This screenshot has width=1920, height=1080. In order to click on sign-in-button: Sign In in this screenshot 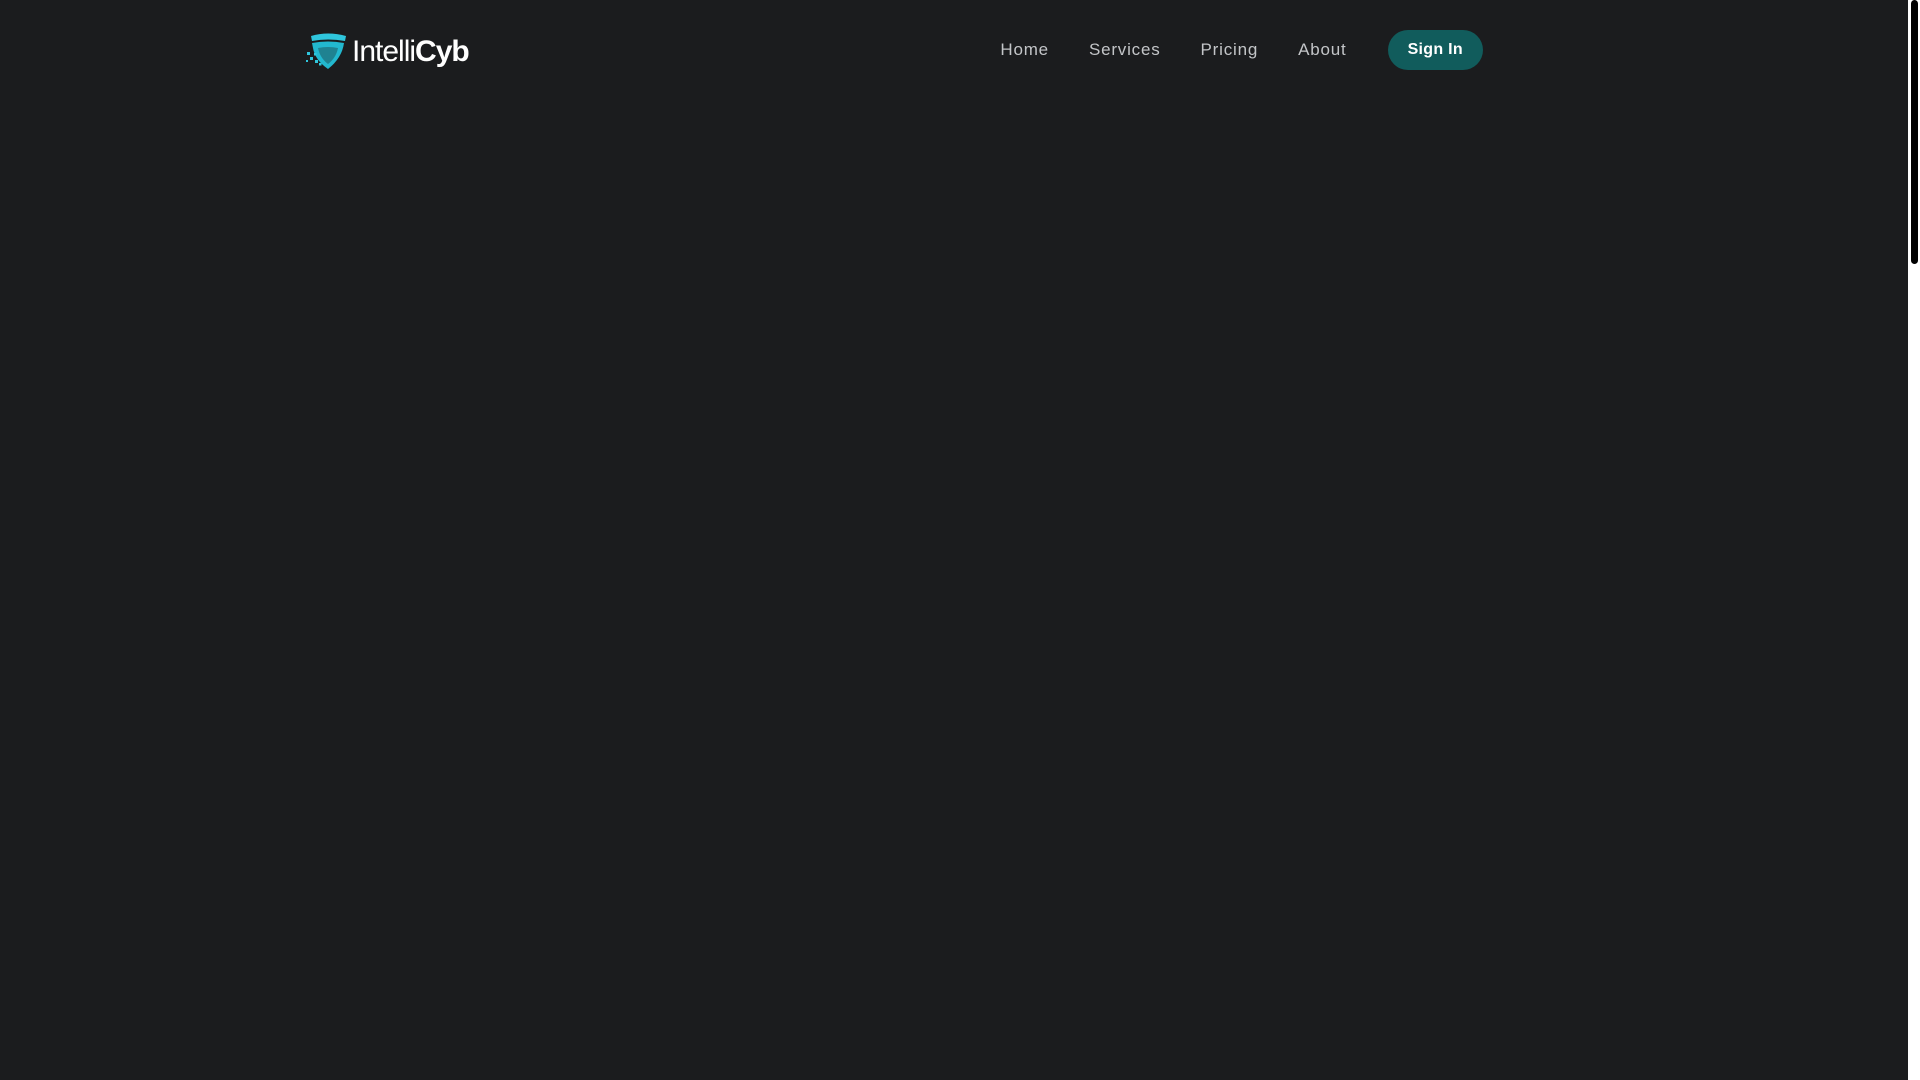, I will do `click(1435, 50)`.